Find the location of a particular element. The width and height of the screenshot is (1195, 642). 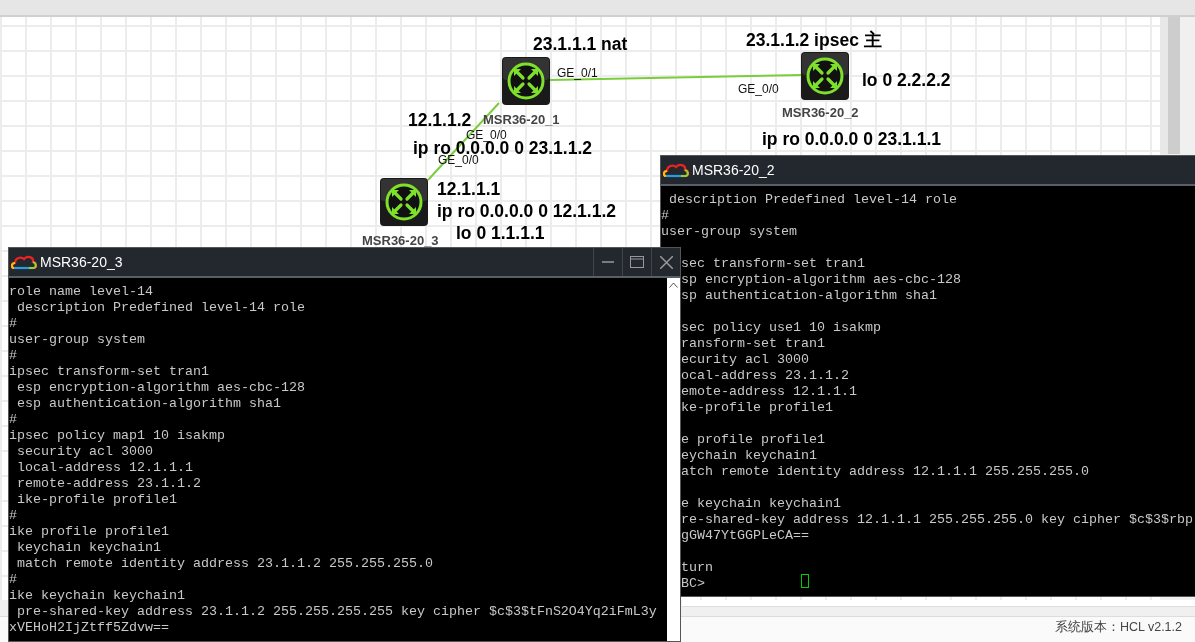

terminal-line: eychain keychain1 is located at coordinates (749, 456).